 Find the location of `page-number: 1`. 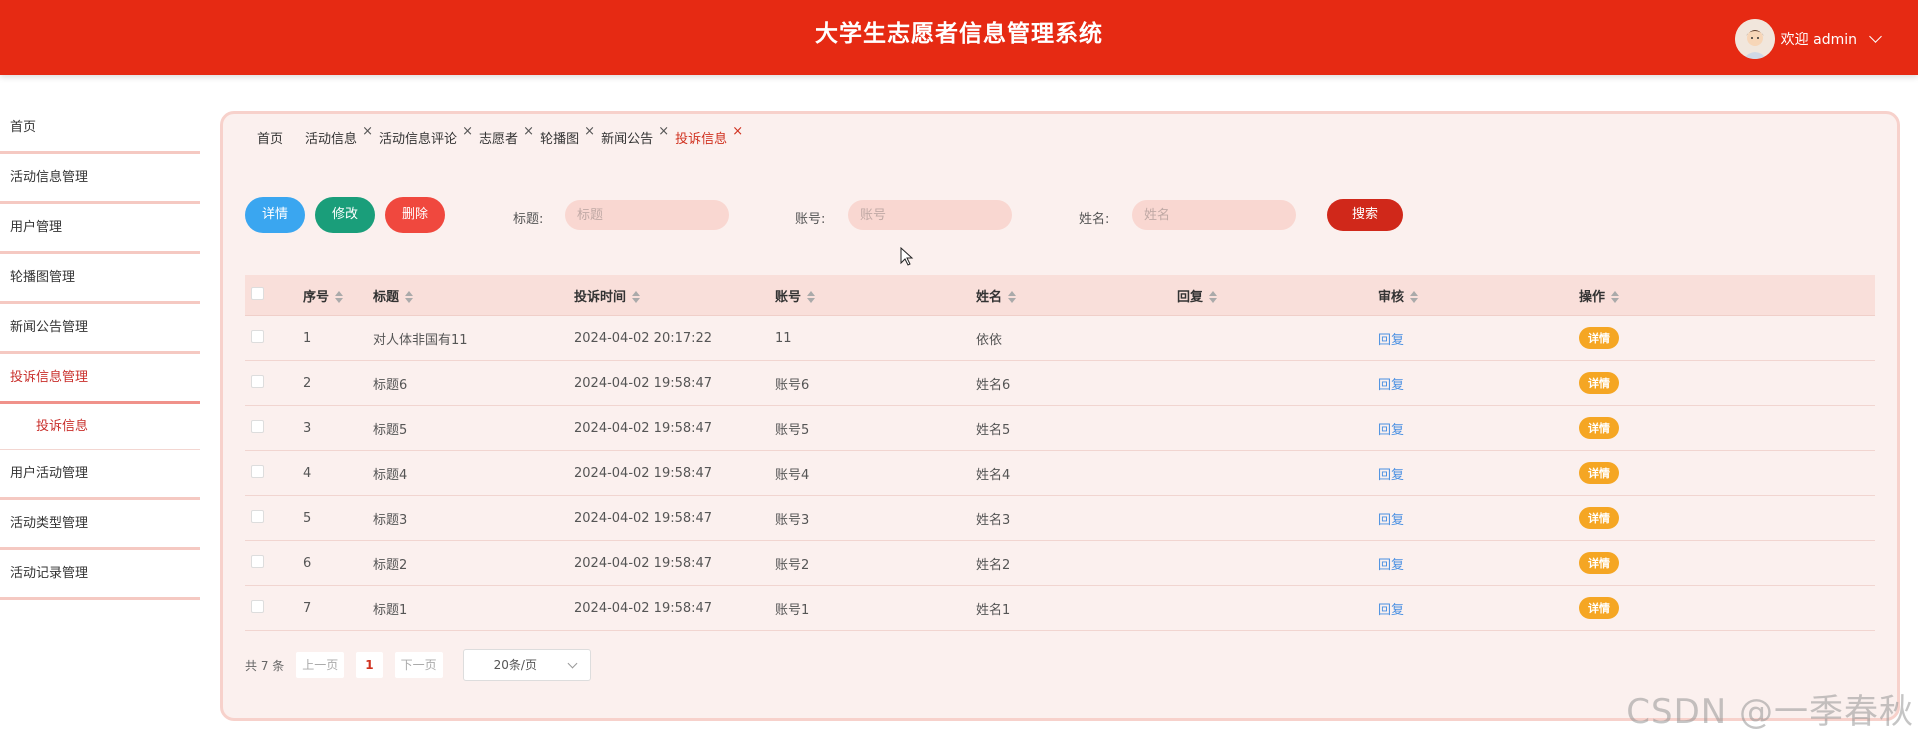

page-number: 1 is located at coordinates (369, 665).